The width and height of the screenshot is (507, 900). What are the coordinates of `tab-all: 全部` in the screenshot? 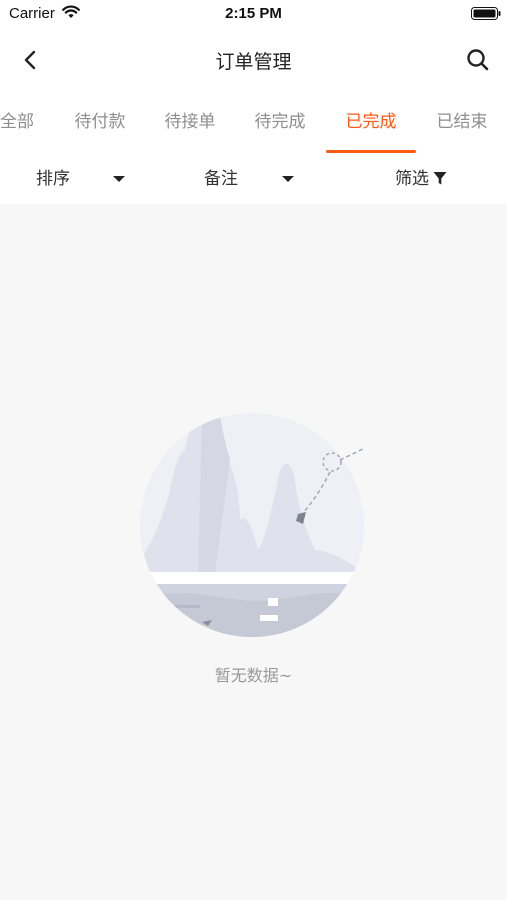 It's located at (18, 122).